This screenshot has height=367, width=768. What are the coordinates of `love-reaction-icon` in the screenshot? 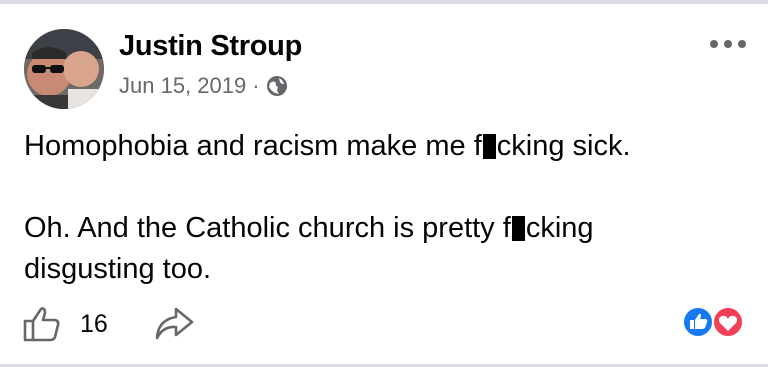 It's located at (728, 322).